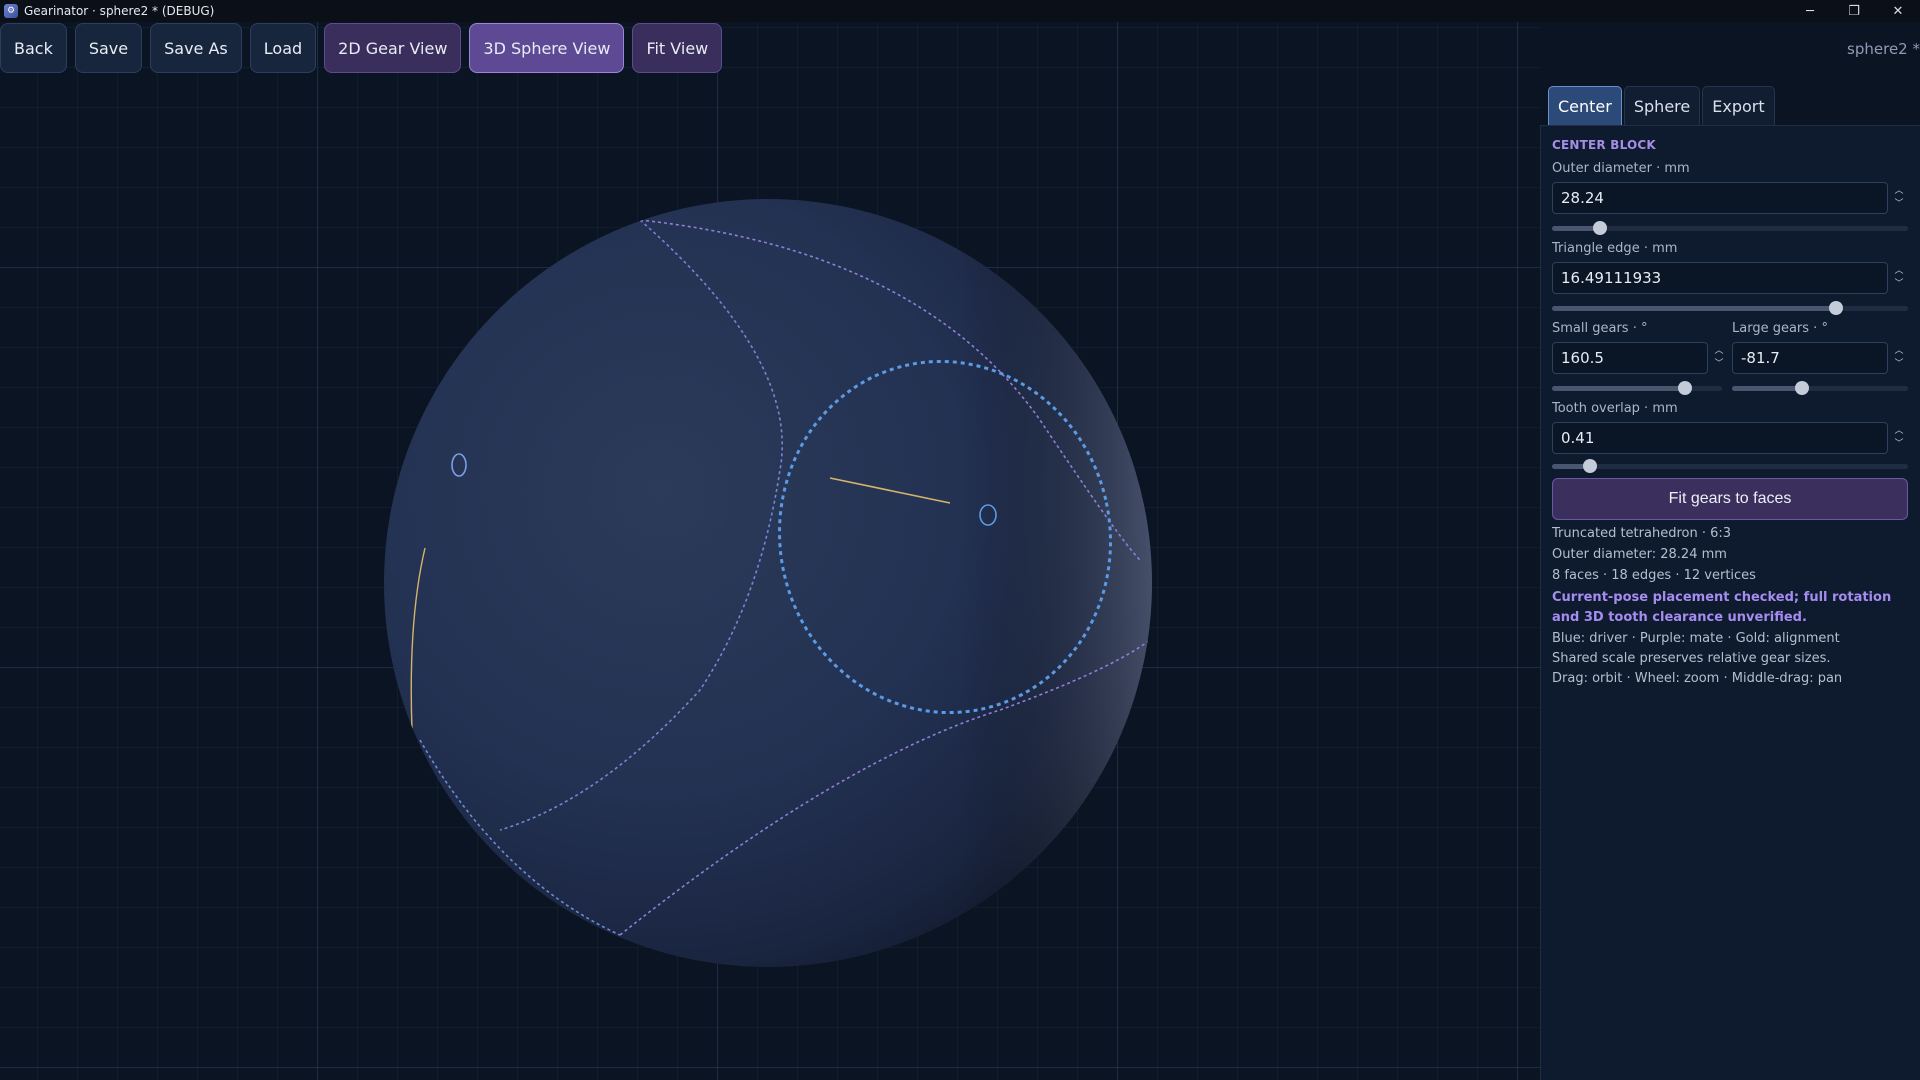 Image resolution: width=1920 pixels, height=1080 pixels. I want to click on panel-tabs: Center Sphere Export, so click(1661, 106).